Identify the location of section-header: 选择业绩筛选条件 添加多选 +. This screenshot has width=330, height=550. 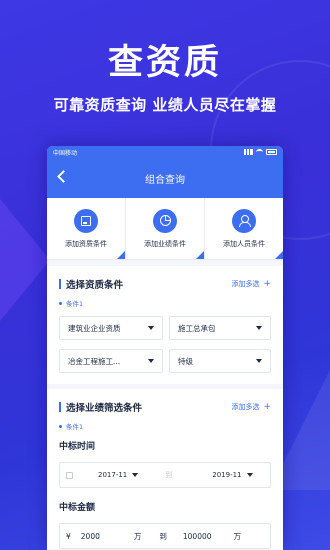
(165, 407).